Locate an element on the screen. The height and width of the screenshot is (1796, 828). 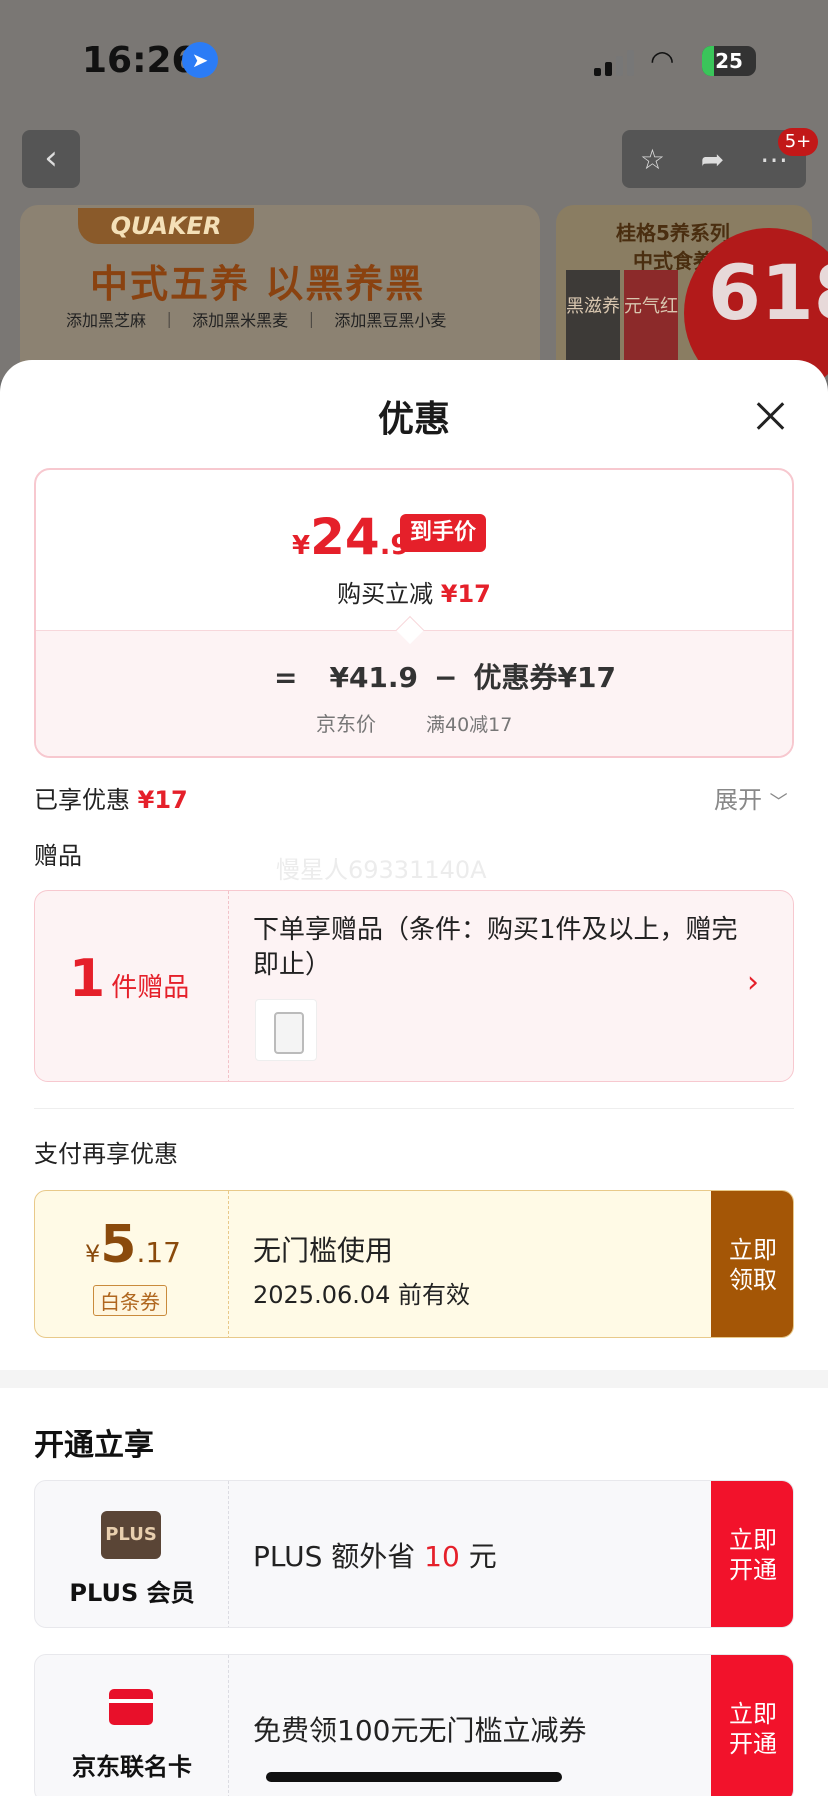
baitiao-coupon: ¥5.17 白条券 无门槛使用 2025.06.04 前有效 立即领取 is located at coordinates (414, 1264).